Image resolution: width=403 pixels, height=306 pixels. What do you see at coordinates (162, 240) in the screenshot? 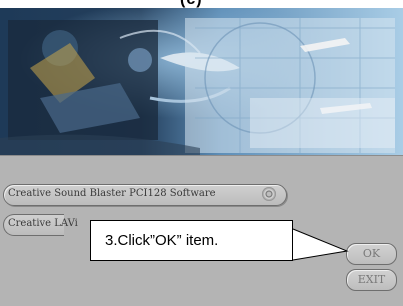
I see `callout-text: 3.Click”OK” item.` at bounding box center [162, 240].